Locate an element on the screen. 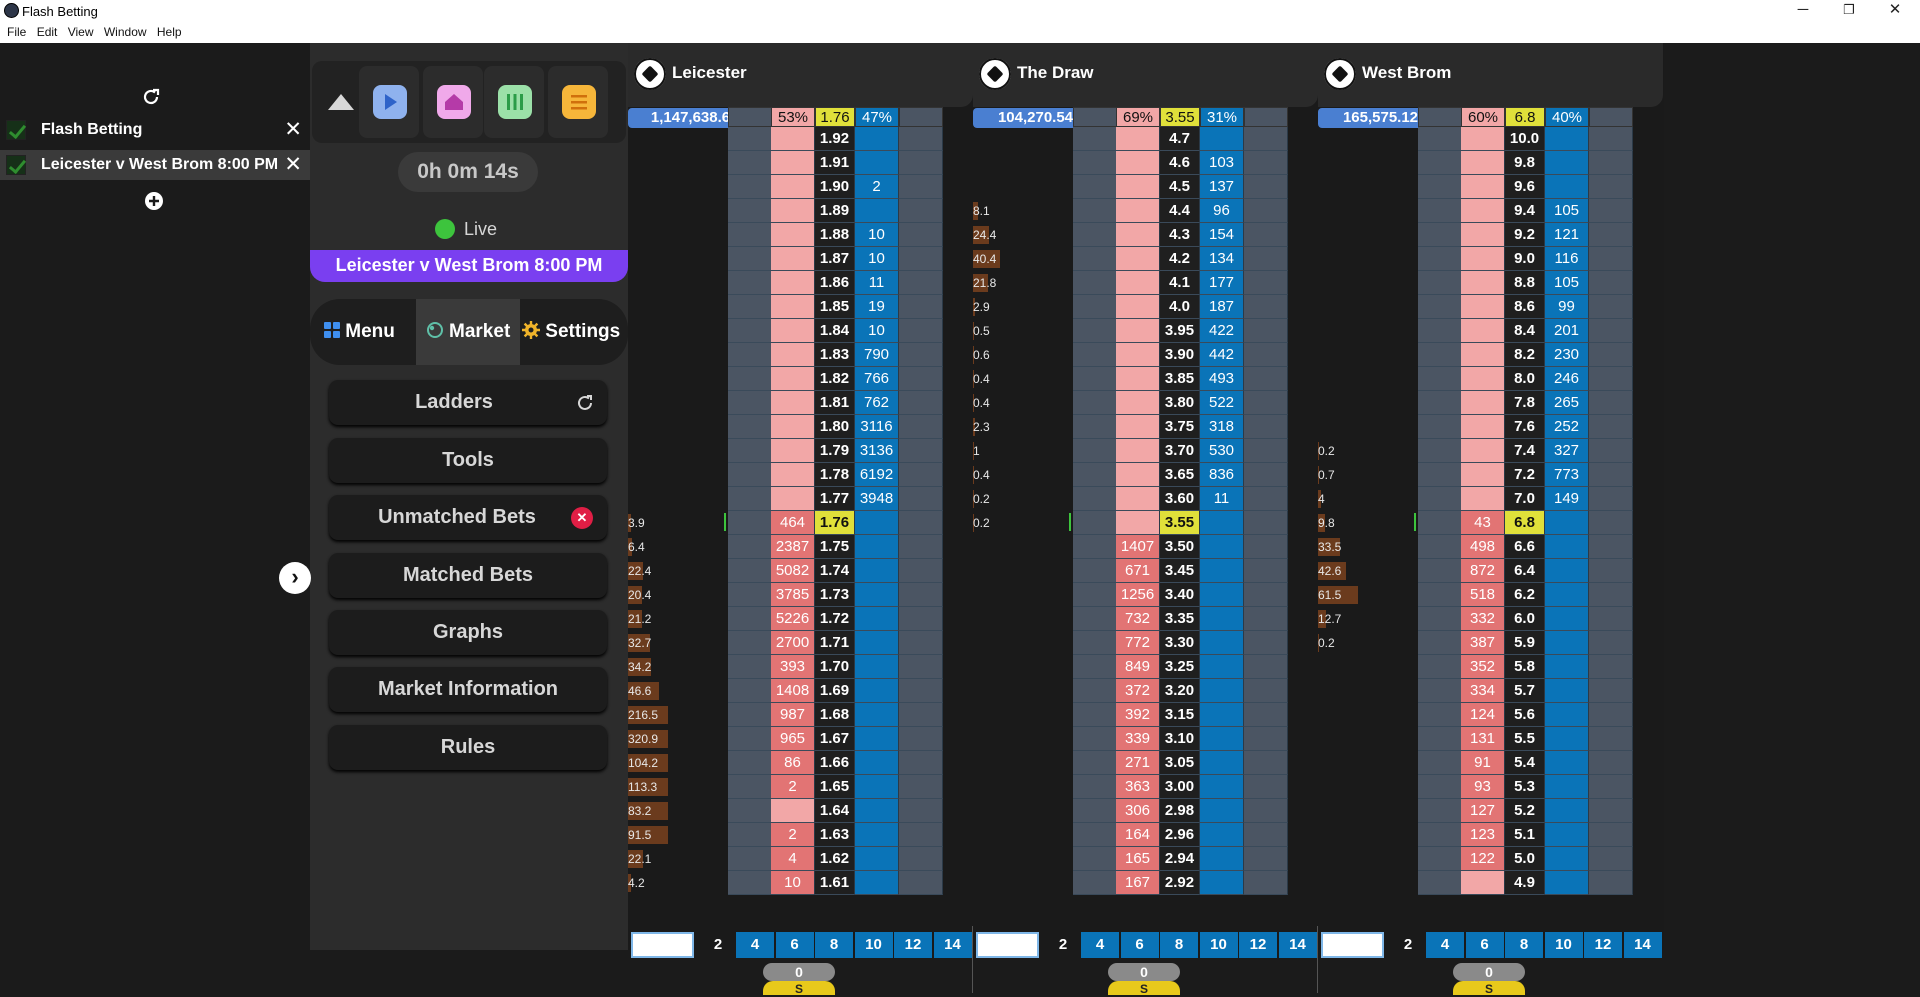 This screenshot has width=1920, height=997. stake-step-button: 4 is located at coordinates (1445, 945).